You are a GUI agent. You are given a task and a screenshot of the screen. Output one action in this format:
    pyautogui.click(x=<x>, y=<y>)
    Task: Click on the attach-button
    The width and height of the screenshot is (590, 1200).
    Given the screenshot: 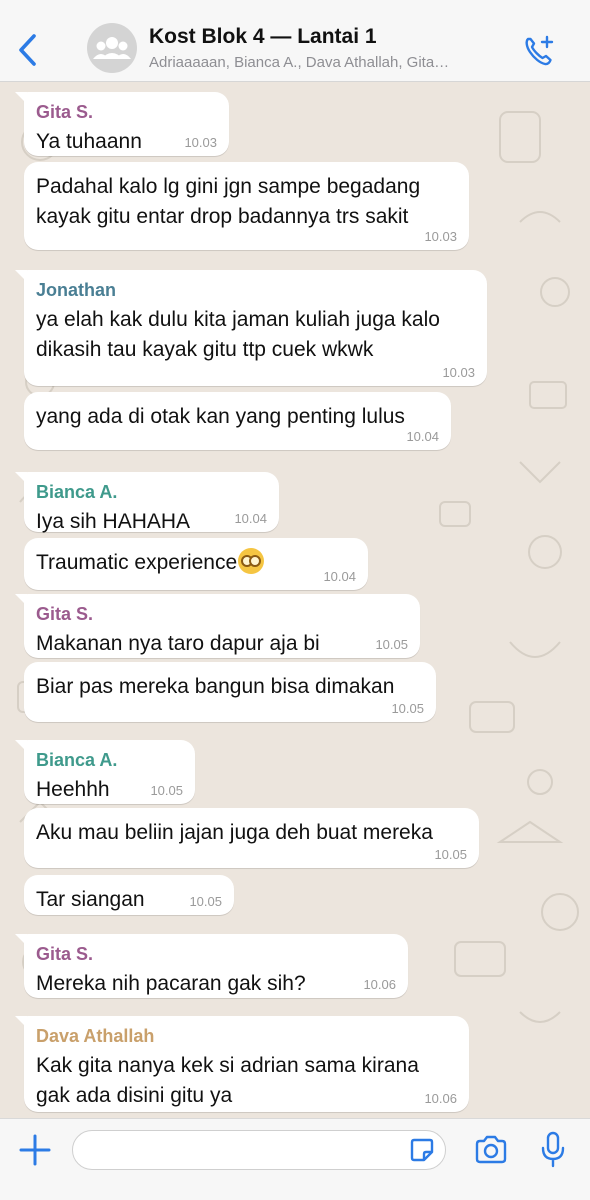 What is the action you would take?
    pyautogui.click(x=35, y=1150)
    